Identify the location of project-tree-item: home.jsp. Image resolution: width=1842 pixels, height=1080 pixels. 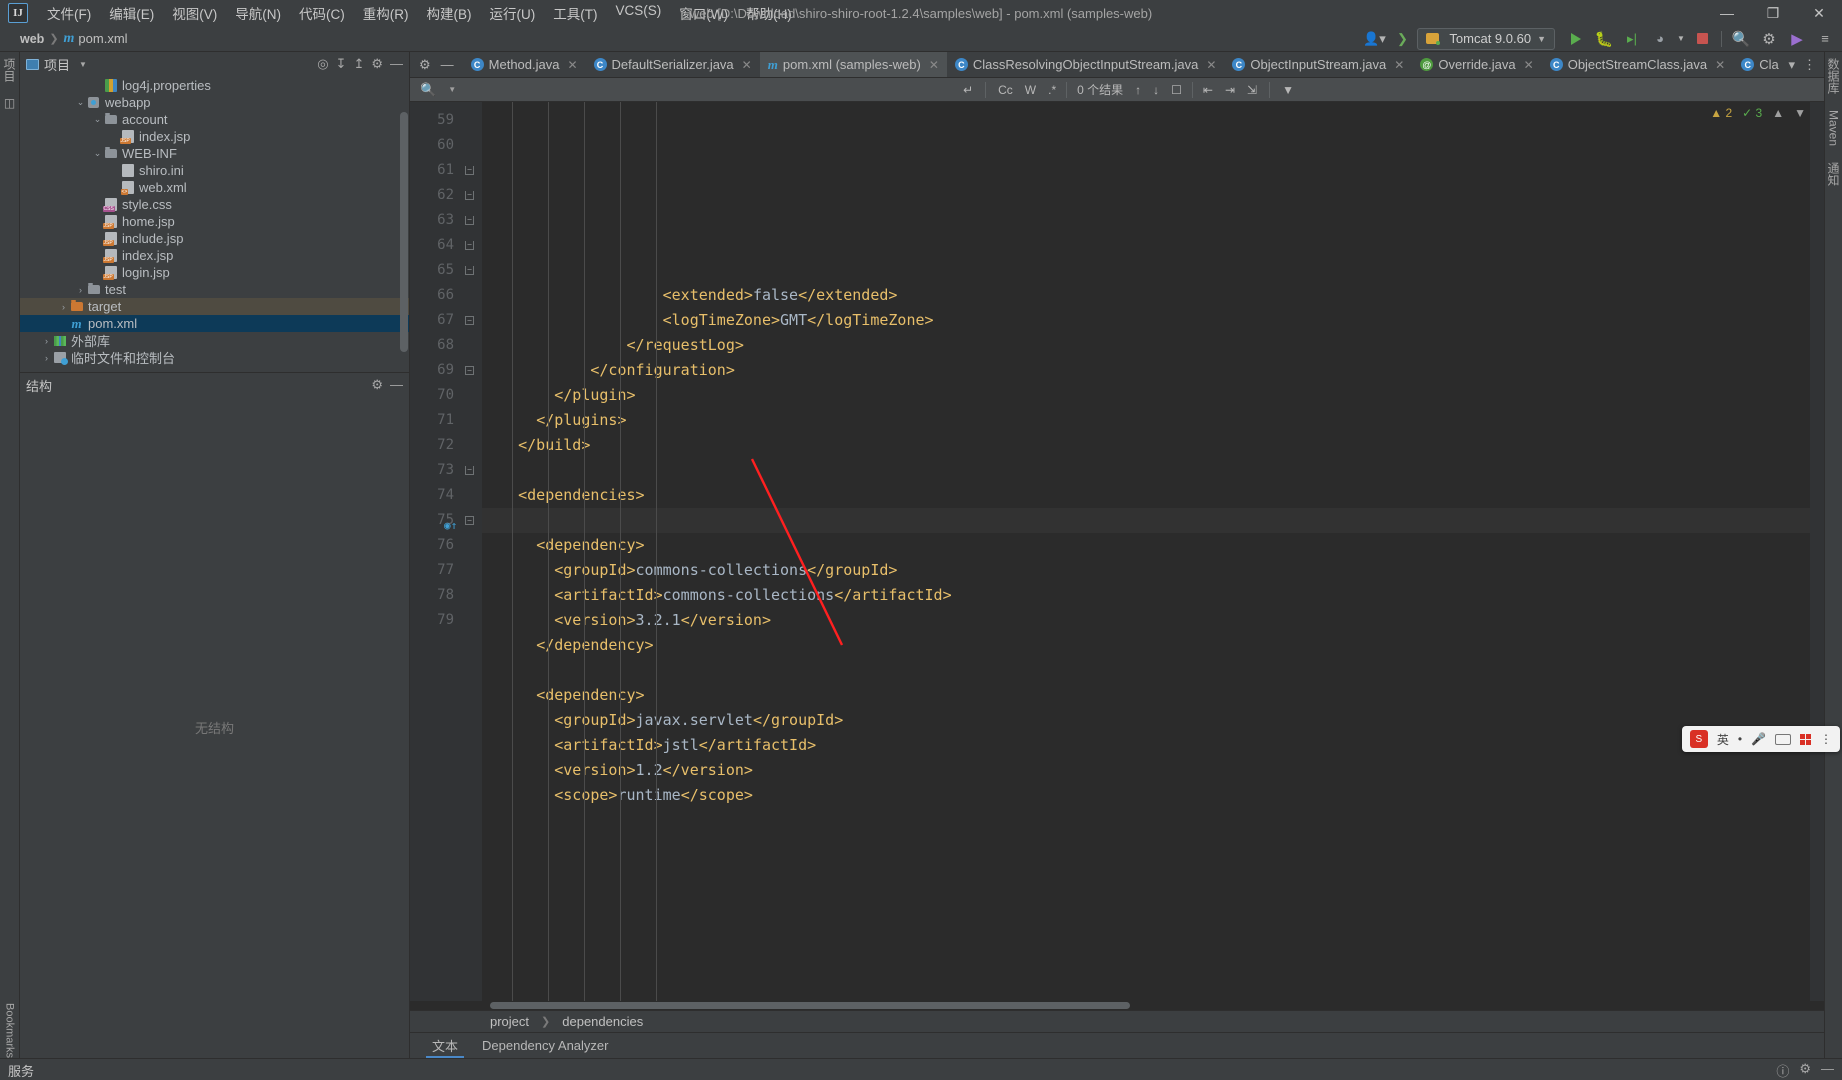
(214, 221).